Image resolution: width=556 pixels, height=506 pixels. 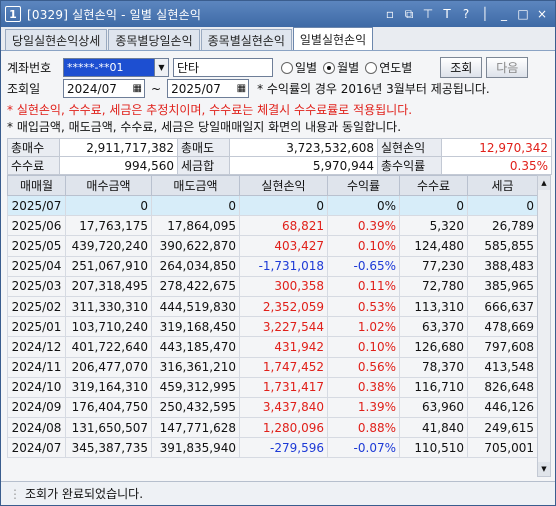 What do you see at coordinates (195, 286) in the screenshot?
I see `cell-col-sell: 278,422,675` at bounding box center [195, 286].